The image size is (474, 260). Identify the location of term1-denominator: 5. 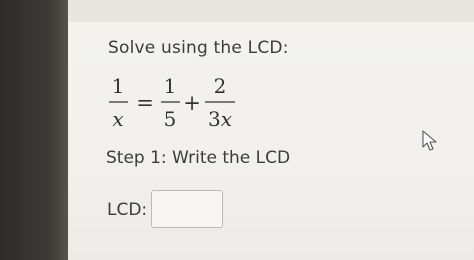
(170, 119).